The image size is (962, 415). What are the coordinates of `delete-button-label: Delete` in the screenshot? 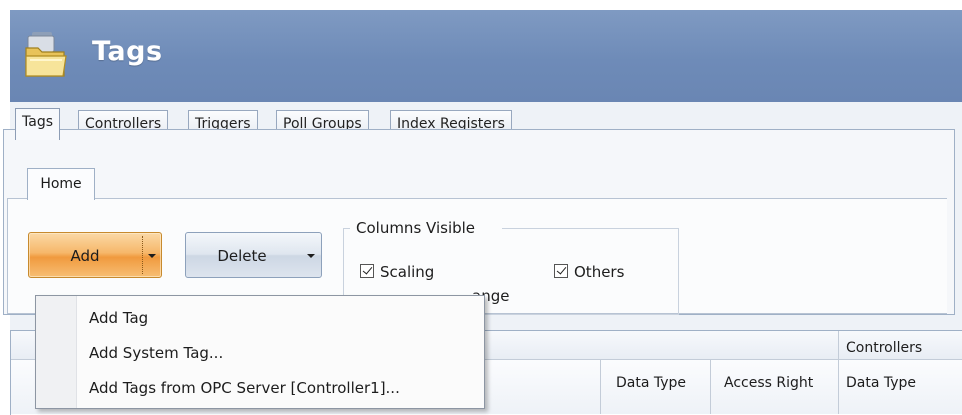 It's located at (242, 256).